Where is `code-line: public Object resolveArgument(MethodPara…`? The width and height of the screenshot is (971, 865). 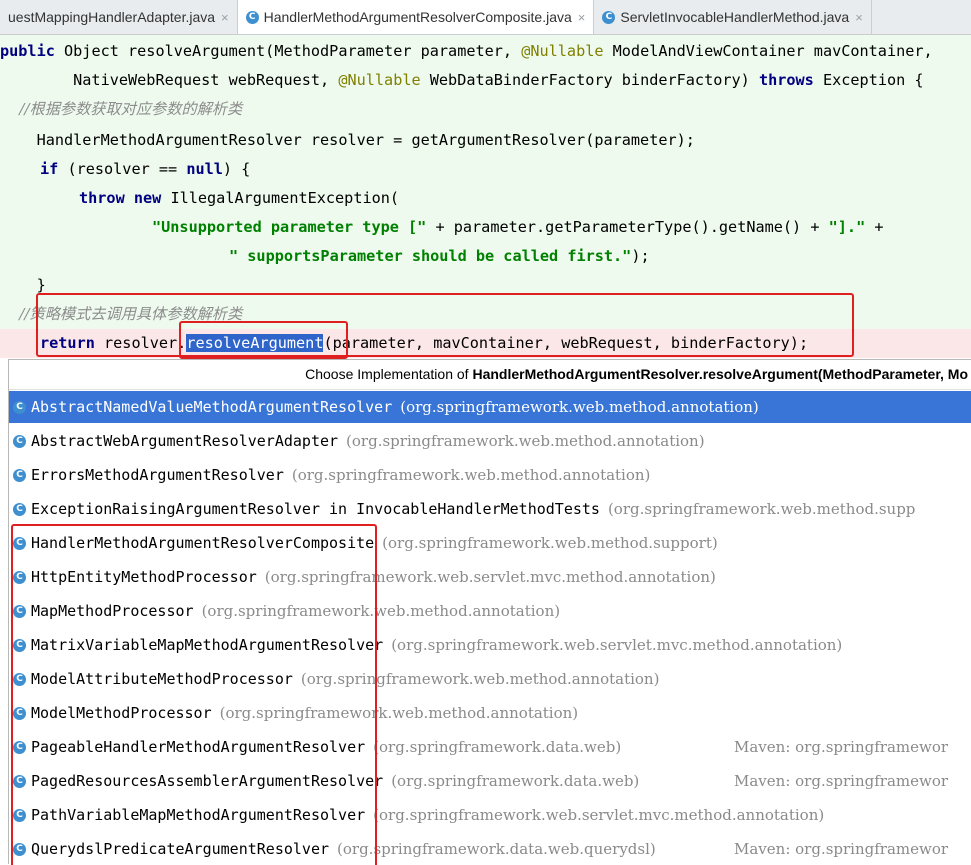
code-line: public Object resolveArgument(MethodPara… is located at coordinates (466, 51).